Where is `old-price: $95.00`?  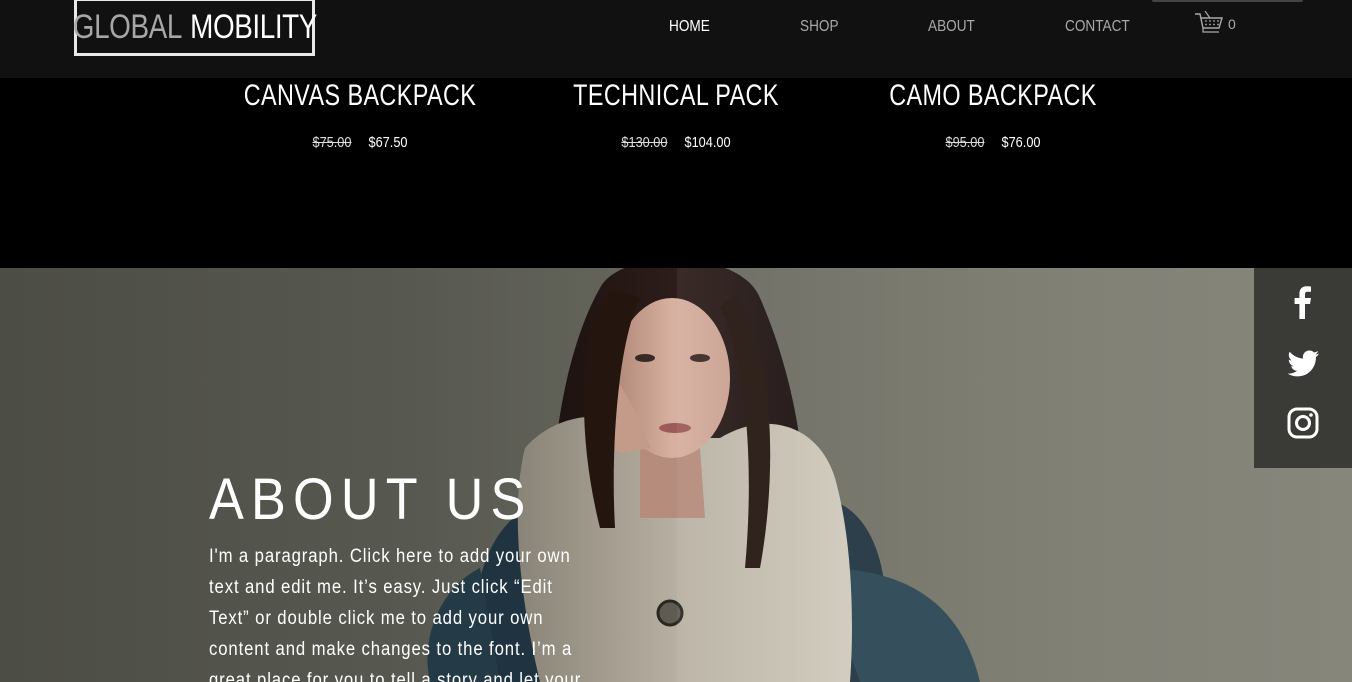
old-price: $95.00 is located at coordinates (965, 142).